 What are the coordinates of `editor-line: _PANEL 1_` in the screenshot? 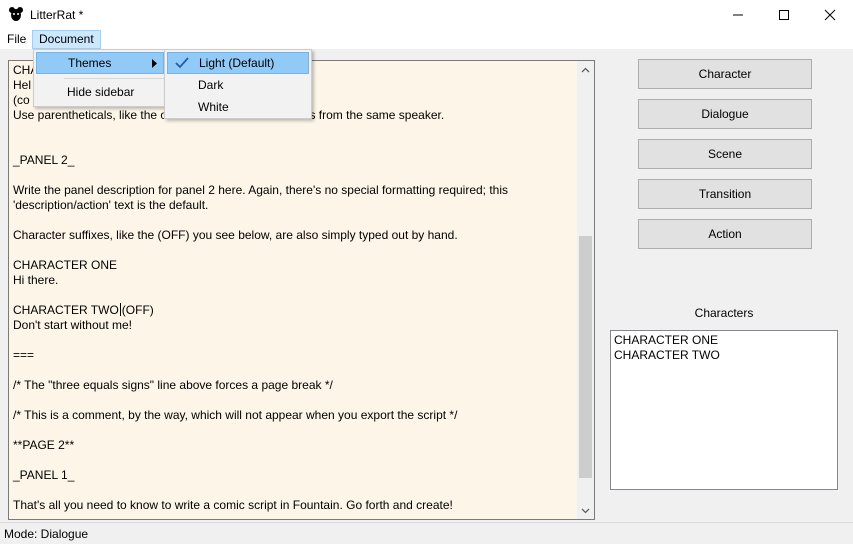 It's located at (44, 475).